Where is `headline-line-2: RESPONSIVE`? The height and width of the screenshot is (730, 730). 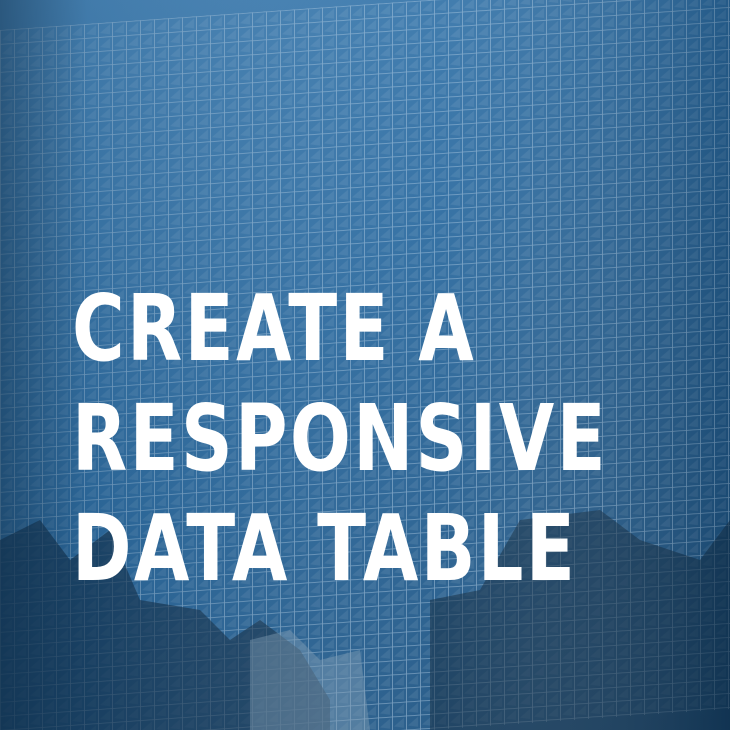 headline-line-2: RESPONSIVE is located at coordinates (340, 438).